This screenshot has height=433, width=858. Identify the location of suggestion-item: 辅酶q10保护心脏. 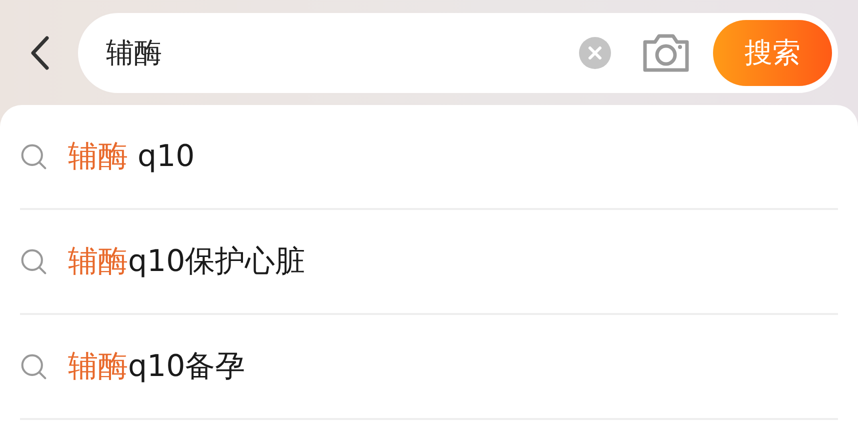
(187, 261).